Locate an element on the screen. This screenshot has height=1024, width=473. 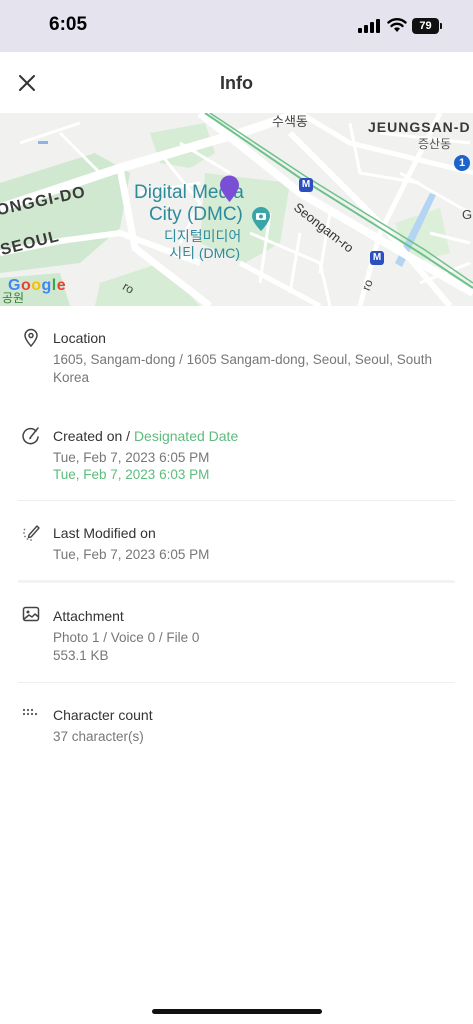
map-label-dmc-ko-line2: 시티 (DMC) is located at coordinates (205, 253).